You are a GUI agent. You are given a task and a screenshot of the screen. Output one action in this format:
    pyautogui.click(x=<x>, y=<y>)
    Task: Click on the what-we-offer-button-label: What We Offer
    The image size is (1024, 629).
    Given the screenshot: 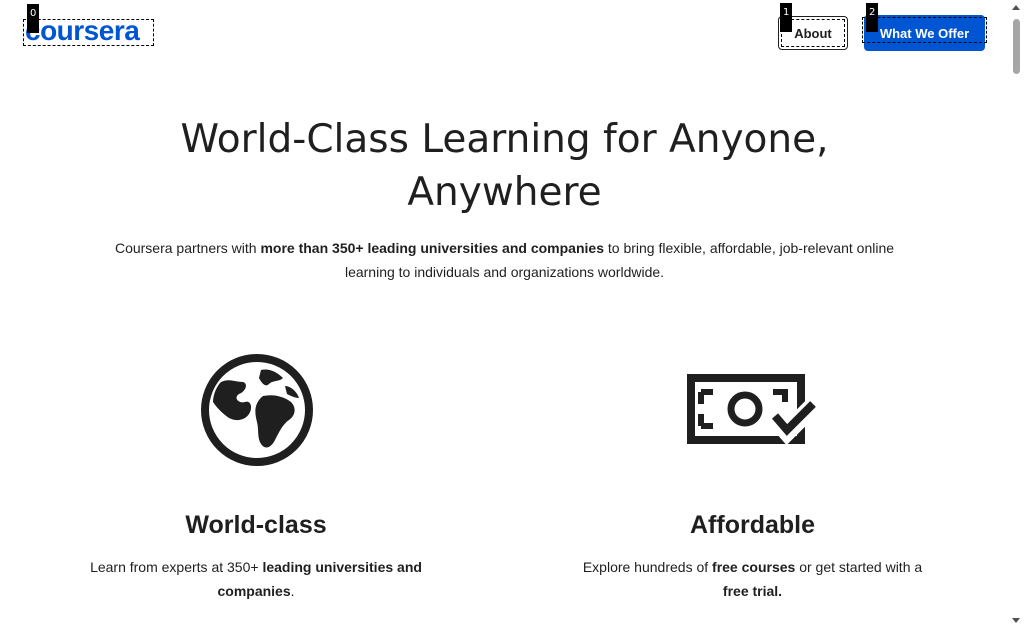 What is the action you would take?
    pyautogui.click(x=924, y=33)
    